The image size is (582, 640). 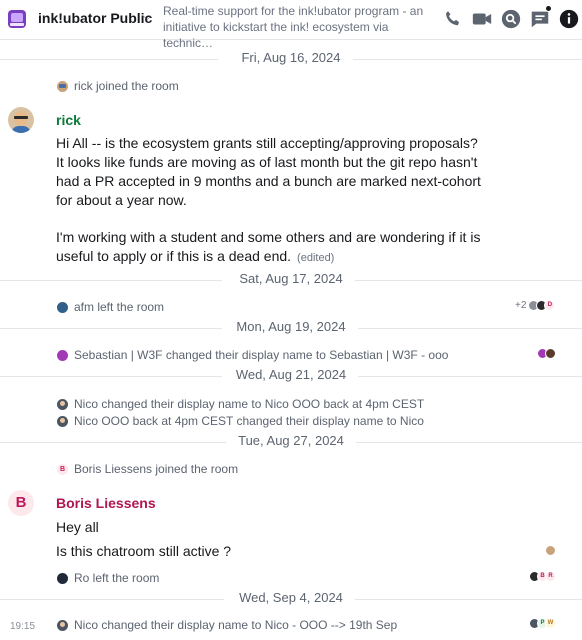 I want to click on membership-event: Ro left the room, so click(x=108, y=578).